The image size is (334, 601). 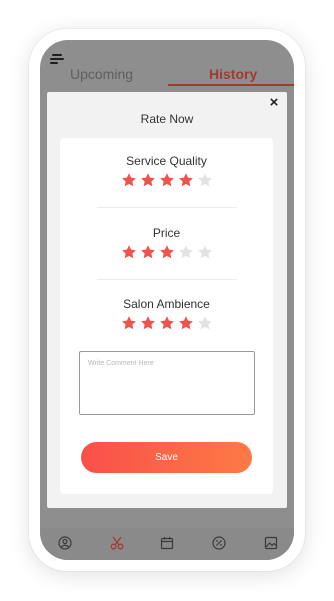 I want to click on comment-field, so click(x=167, y=383).